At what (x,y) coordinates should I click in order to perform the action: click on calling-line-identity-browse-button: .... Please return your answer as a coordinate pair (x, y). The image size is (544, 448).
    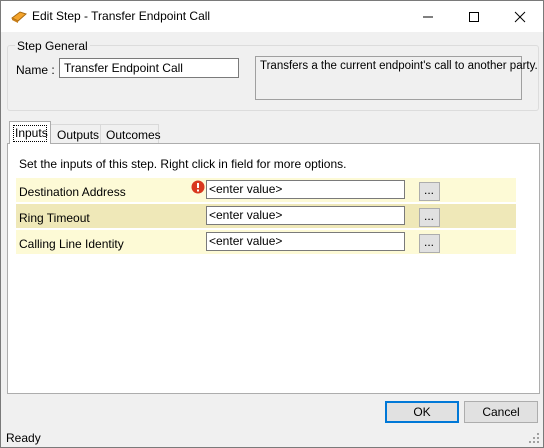
    Looking at the image, I should click on (429, 243).